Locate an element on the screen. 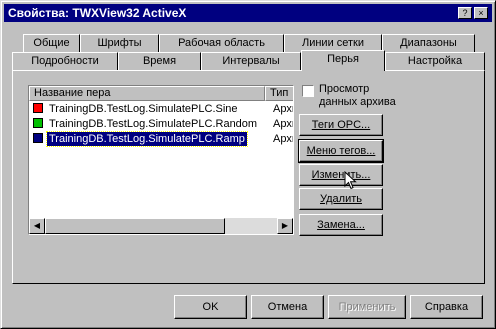 The image size is (496, 329). delete-button: Удалить is located at coordinates (341, 199).